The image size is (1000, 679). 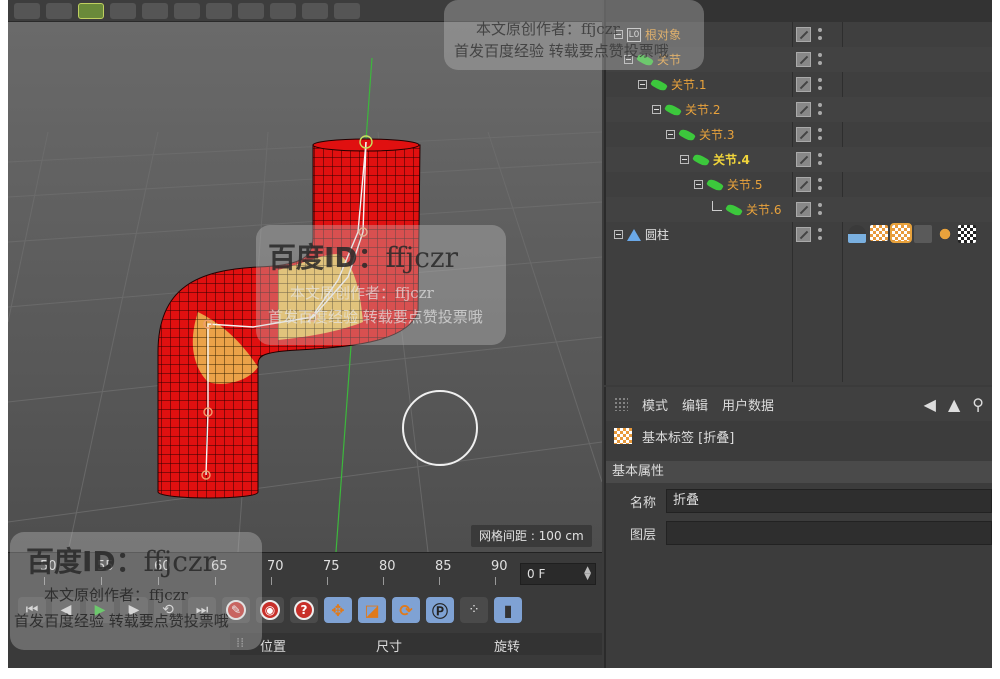 What do you see at coordinates (304, 610) in the screenshot?
I see `keyframe-selection-button: ?` at bounding box center [304, 610].